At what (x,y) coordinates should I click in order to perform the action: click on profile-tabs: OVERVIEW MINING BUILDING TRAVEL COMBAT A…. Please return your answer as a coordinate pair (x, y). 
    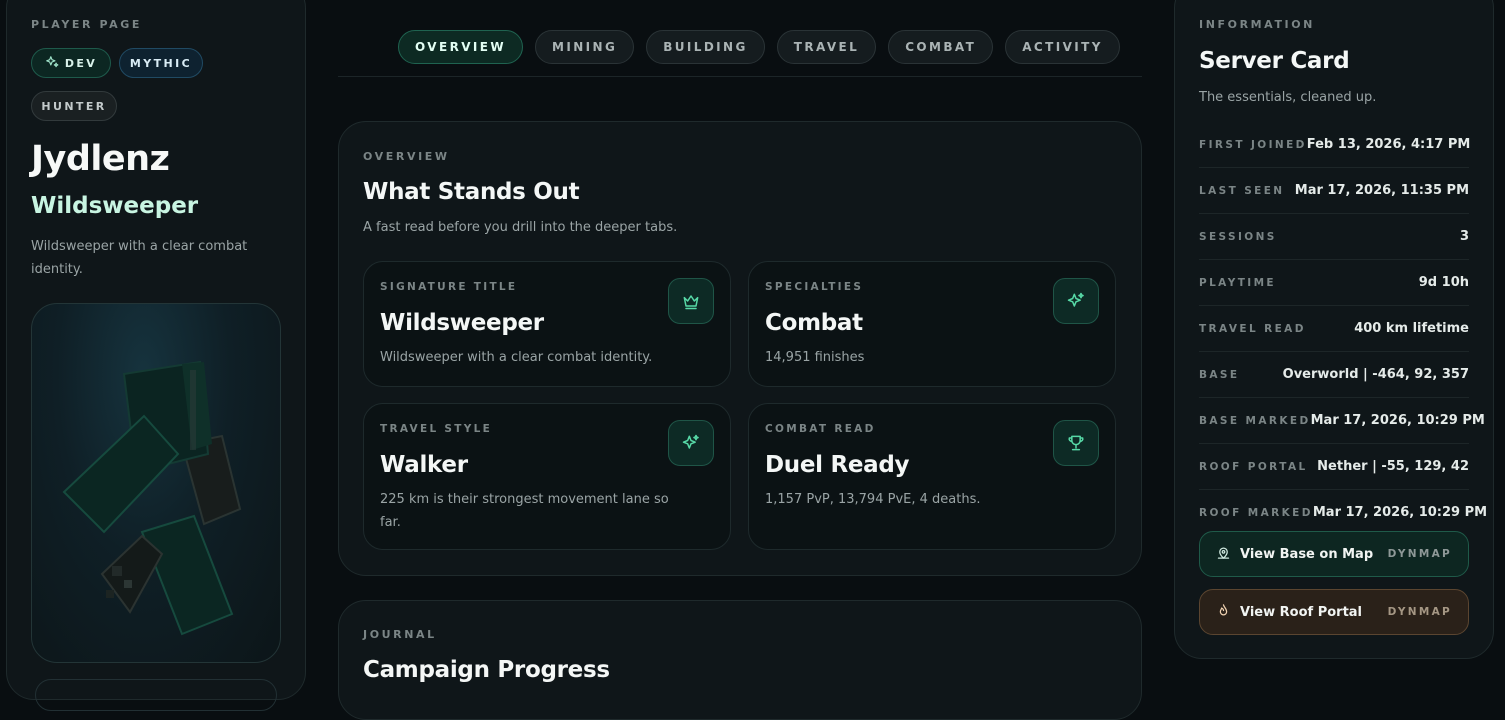
    Looking at the image, I should click on (759, 47).